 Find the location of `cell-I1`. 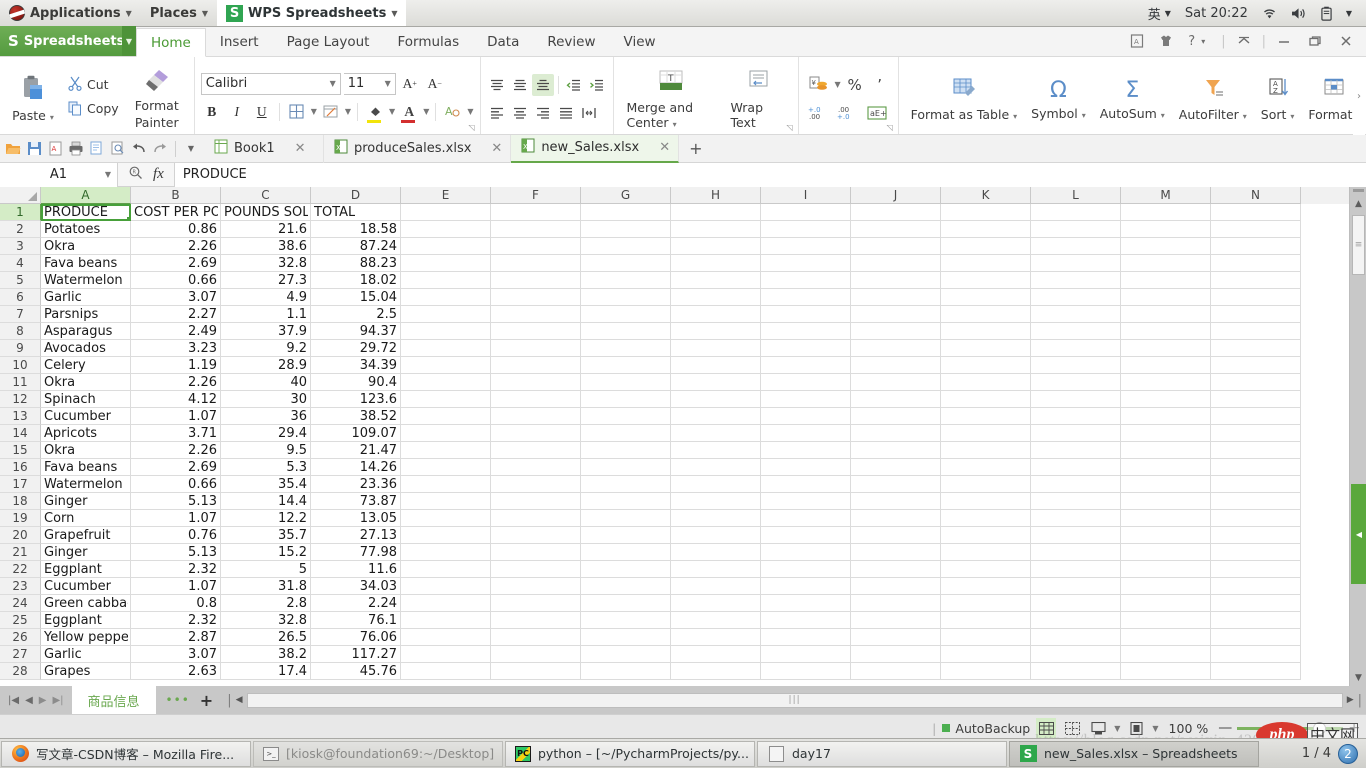

cell-I1 is located at coordinates (806, 212).